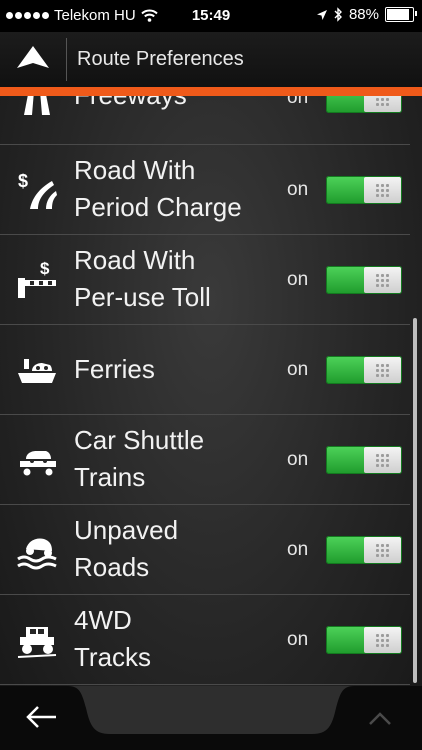 This screenshot has width=422, height=750. Describe the element at coordinates (321, 14) in the screenshot. I see `location-arrow-icon` at that location.